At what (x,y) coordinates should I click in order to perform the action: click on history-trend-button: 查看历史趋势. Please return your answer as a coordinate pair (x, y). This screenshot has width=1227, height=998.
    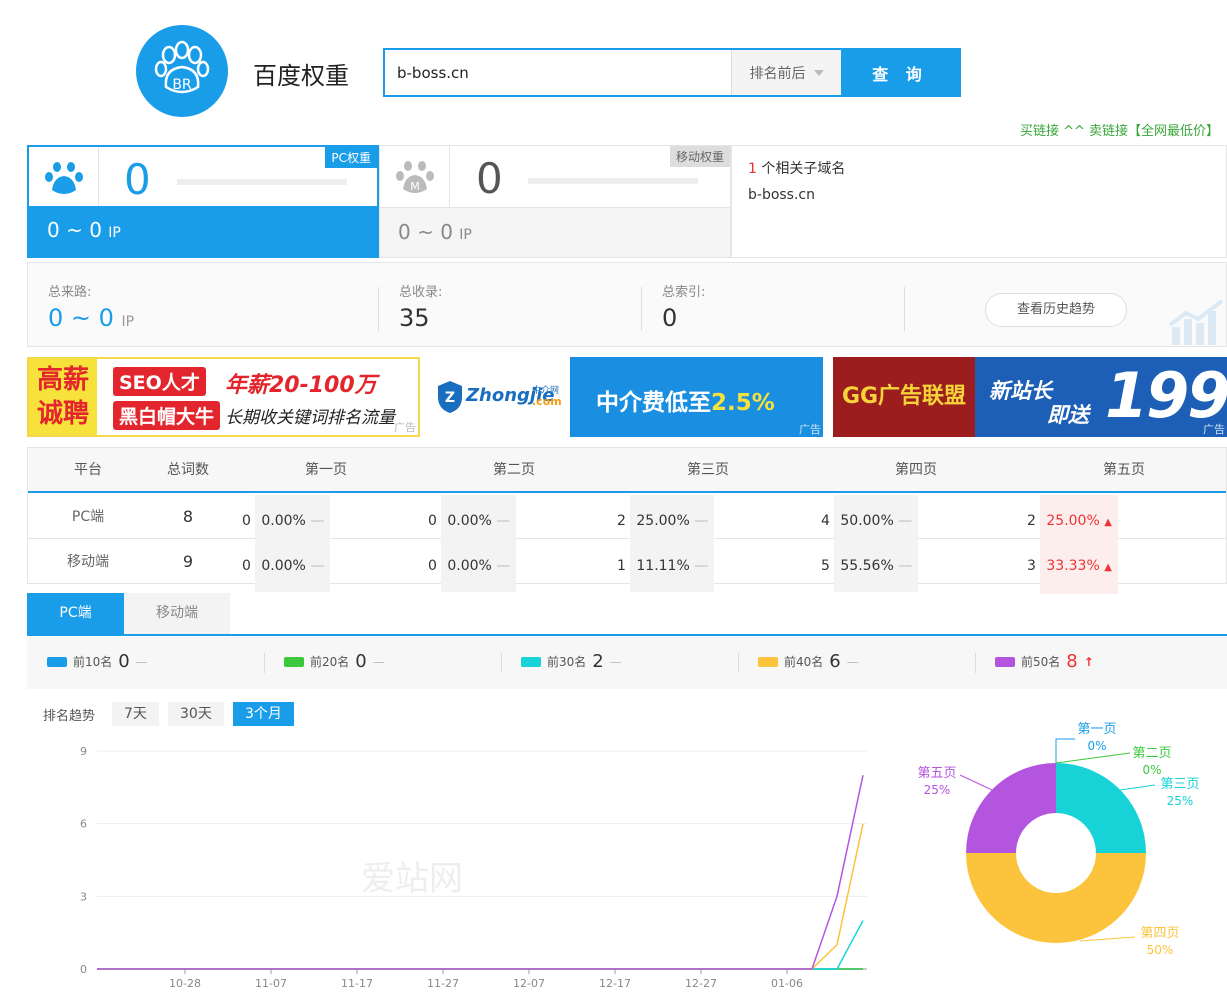
    Looking at the image, I should click on (1056, 310).